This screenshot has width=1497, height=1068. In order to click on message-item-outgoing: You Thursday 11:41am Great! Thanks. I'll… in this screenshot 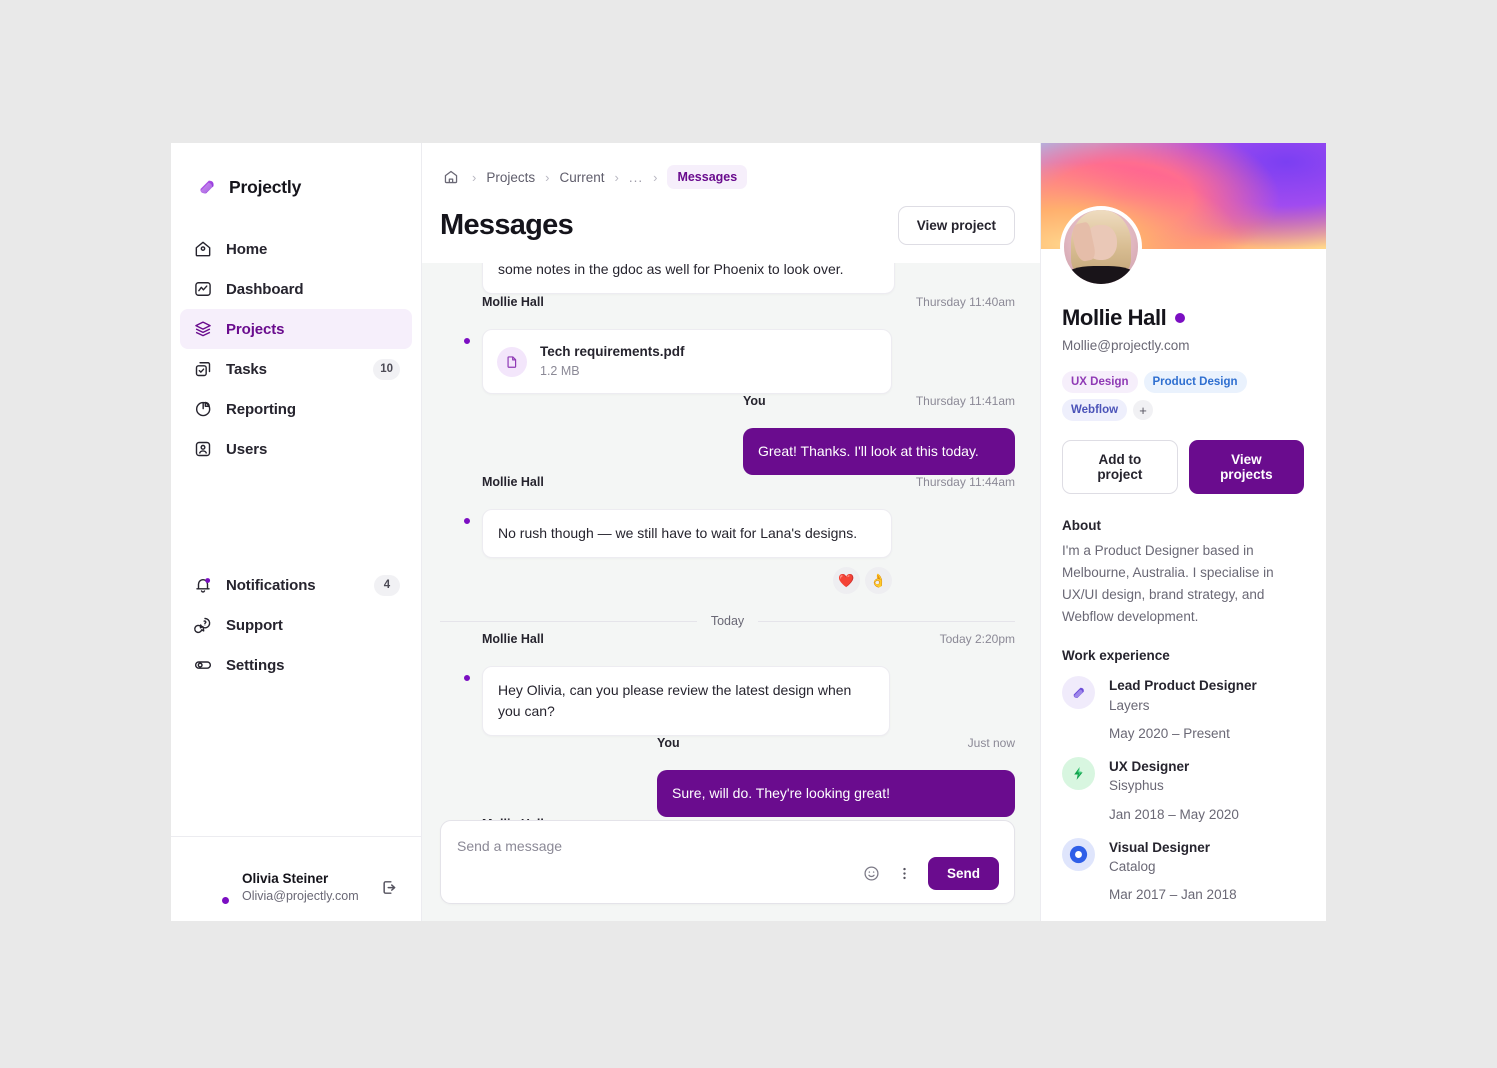, I will do `click(727, 434)`.